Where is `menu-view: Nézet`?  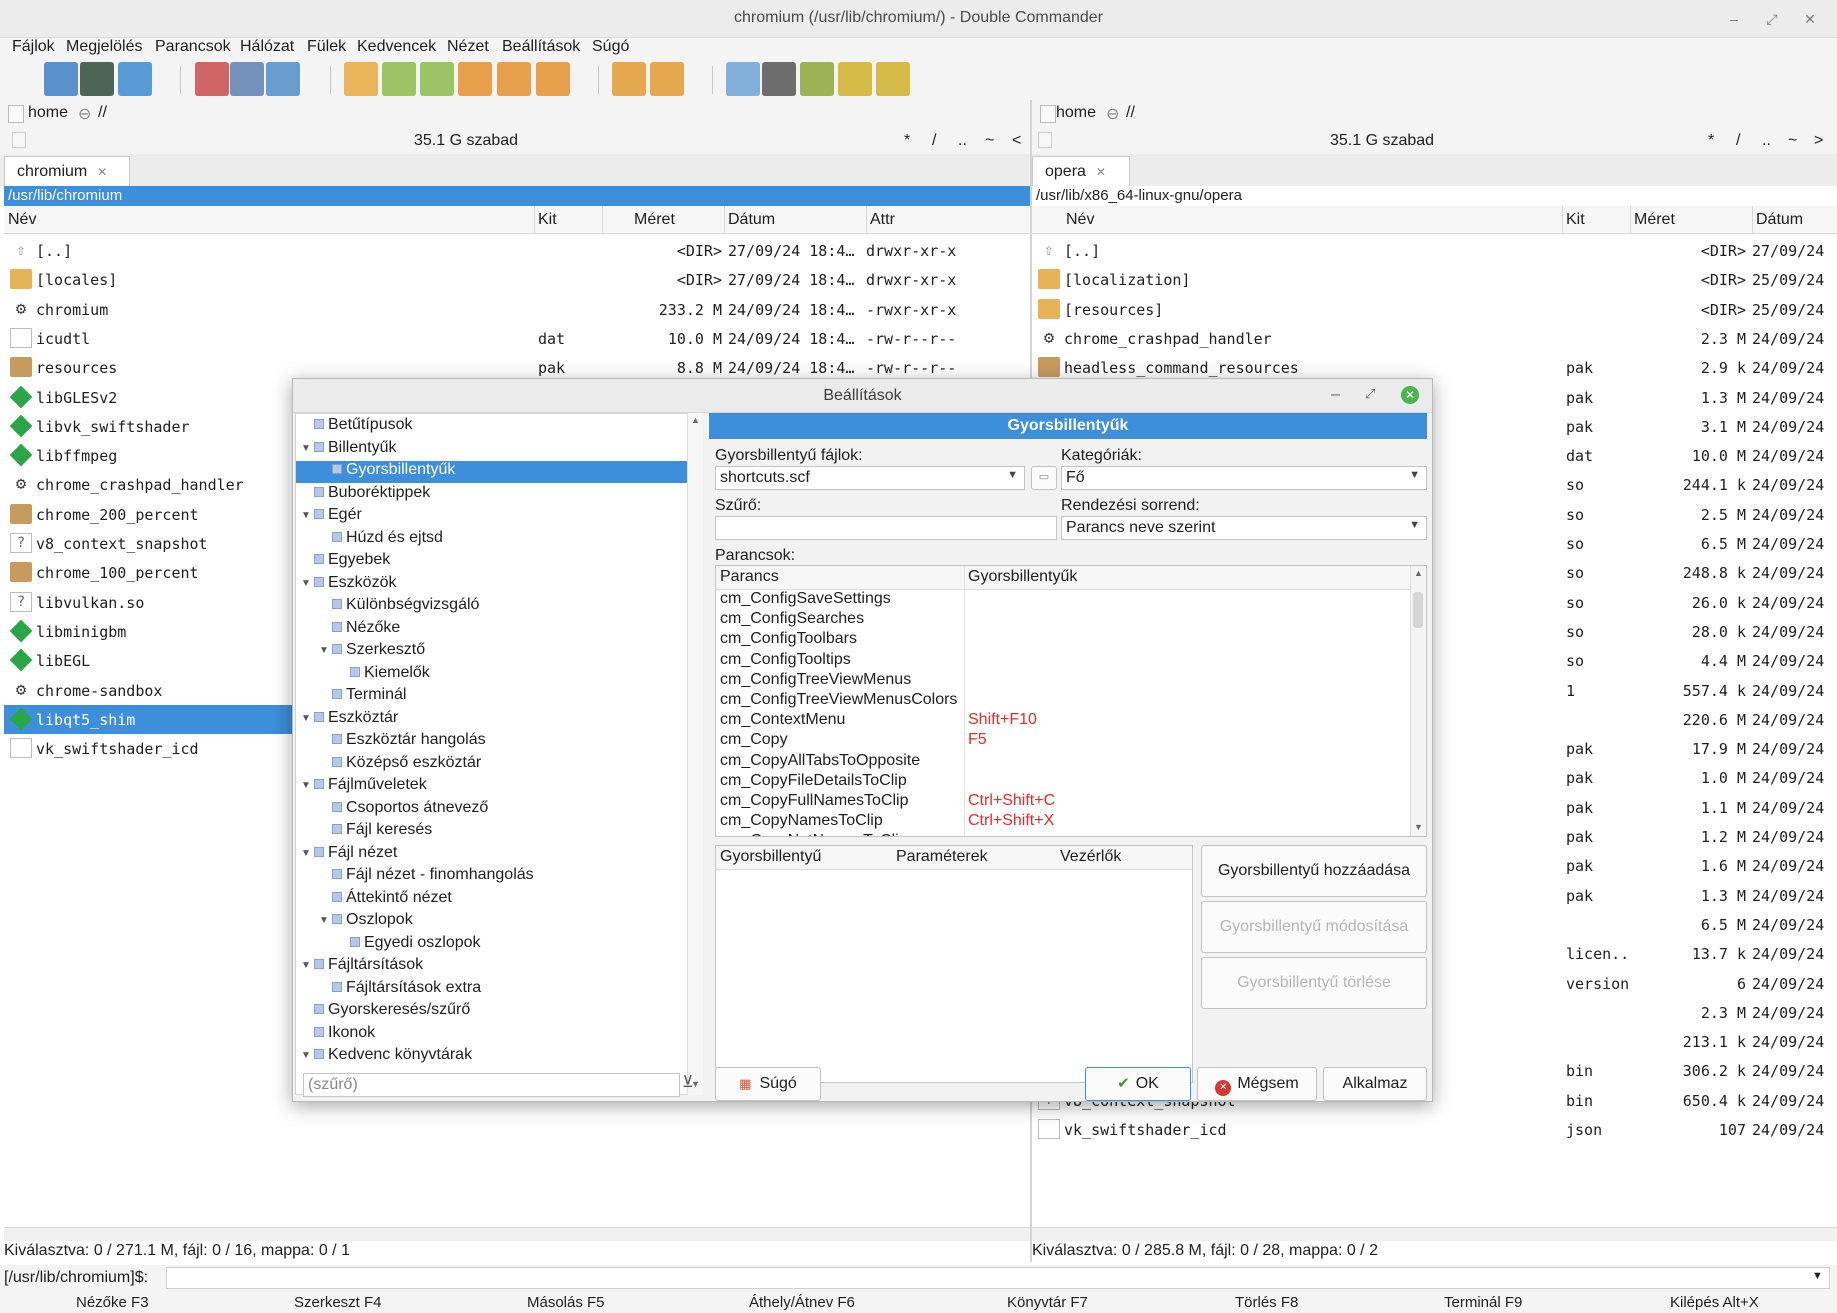
menu-view: Nézet is located at coordinates (468, 47).